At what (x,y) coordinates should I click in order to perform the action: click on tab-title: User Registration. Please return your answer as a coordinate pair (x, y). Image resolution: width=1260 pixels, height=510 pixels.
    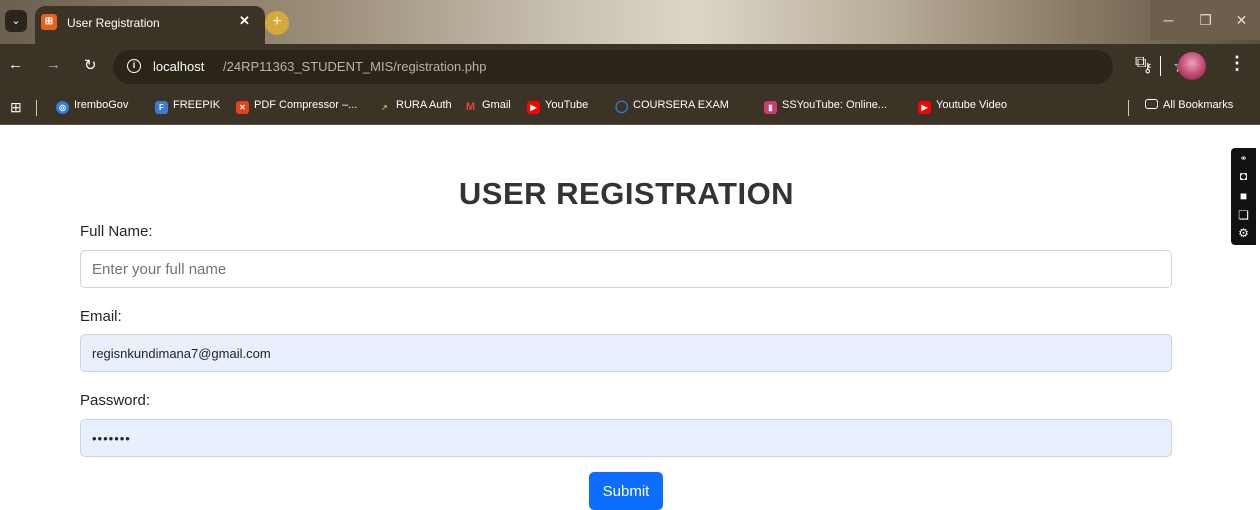
    Looking at the image, I should click on (113, 23).